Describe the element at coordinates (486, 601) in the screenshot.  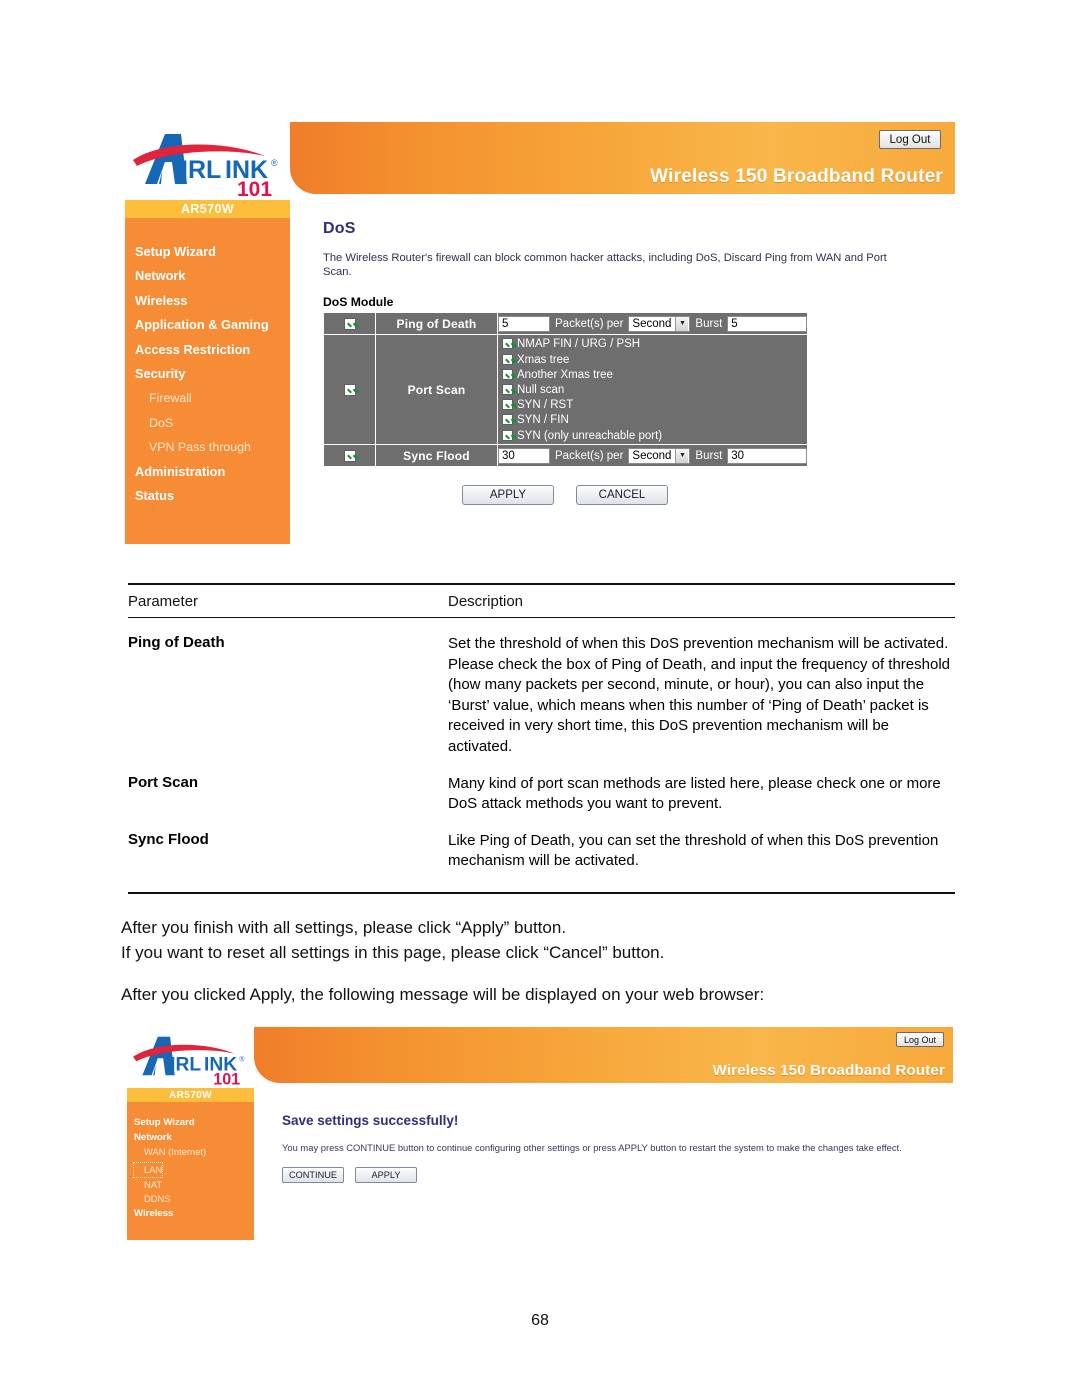
I see `column-header-description: Description` at that location.